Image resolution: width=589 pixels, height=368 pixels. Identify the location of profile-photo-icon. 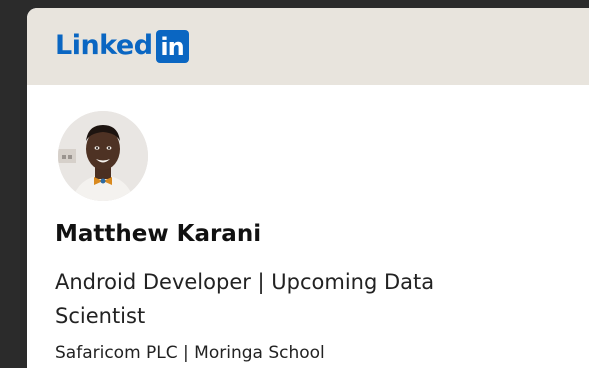
(103, 156).